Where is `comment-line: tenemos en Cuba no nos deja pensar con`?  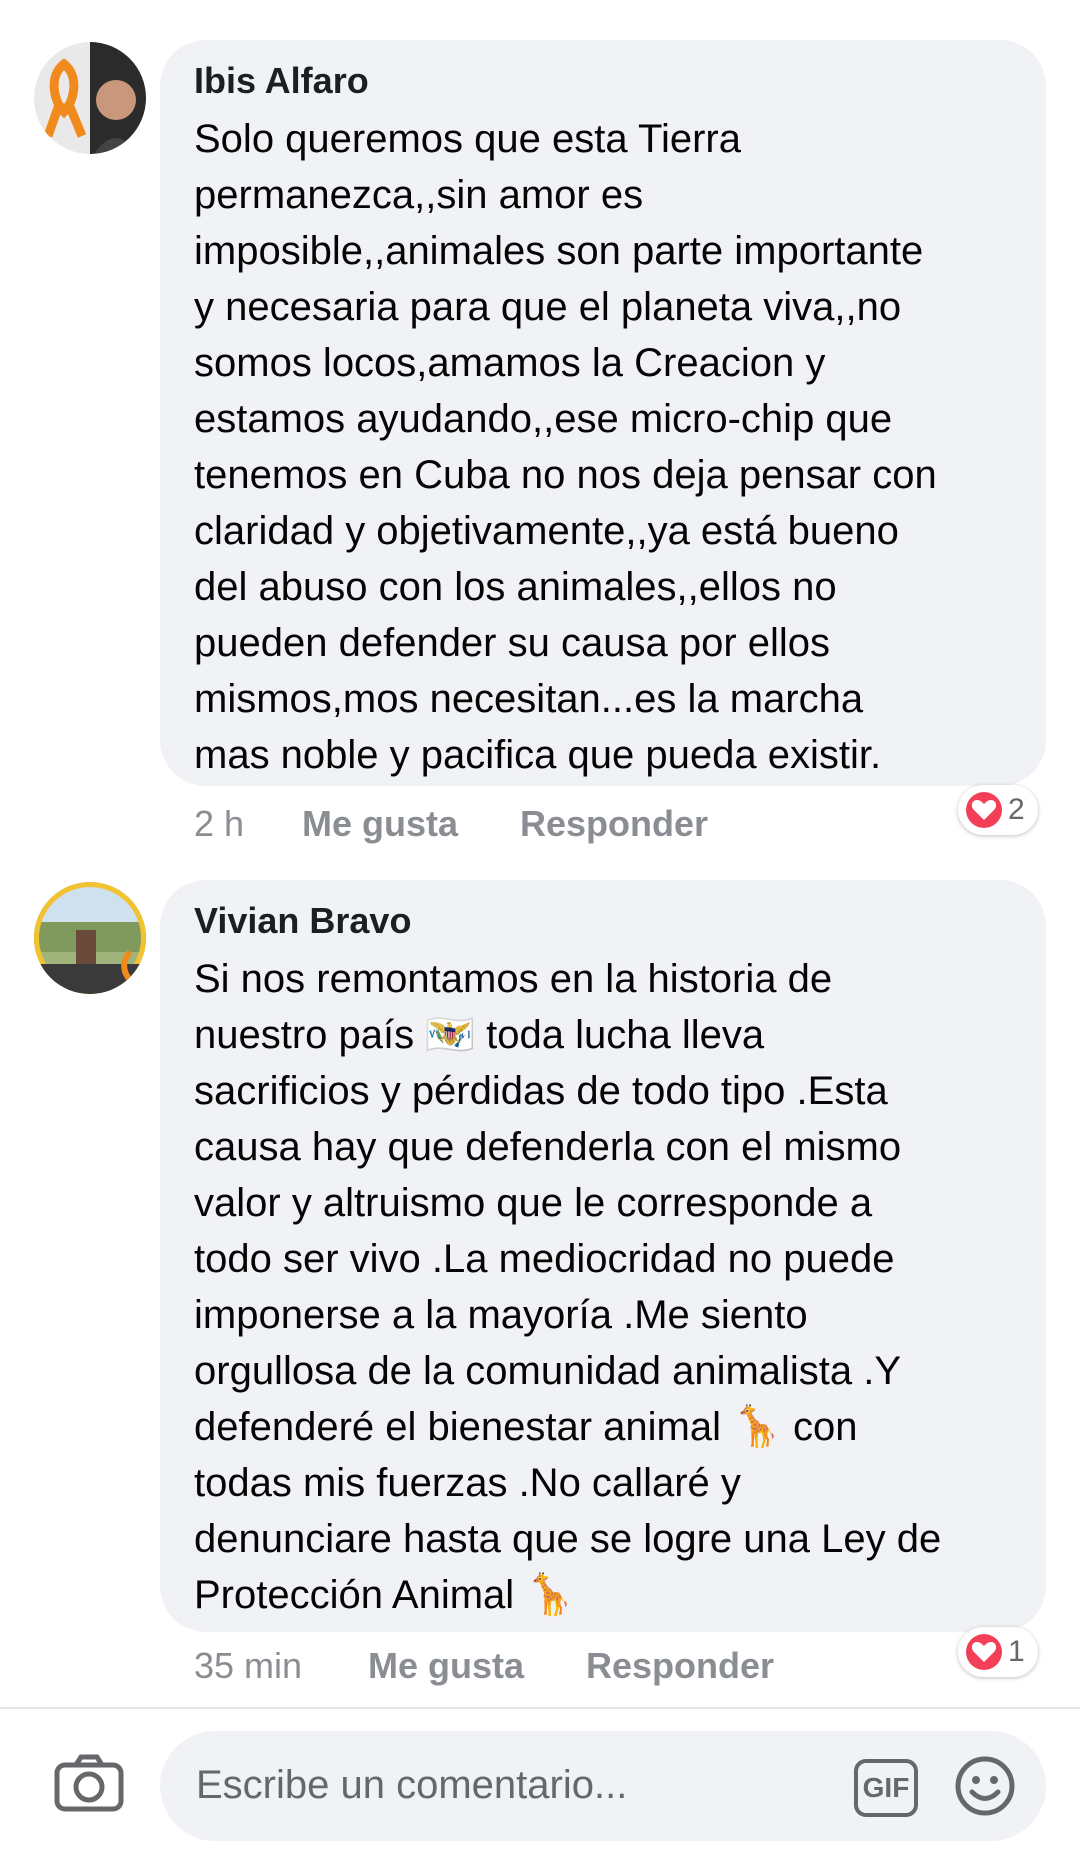
comment-line: tenemos en Cuba no nos deja pensar con is located at coordinates (565, 475).